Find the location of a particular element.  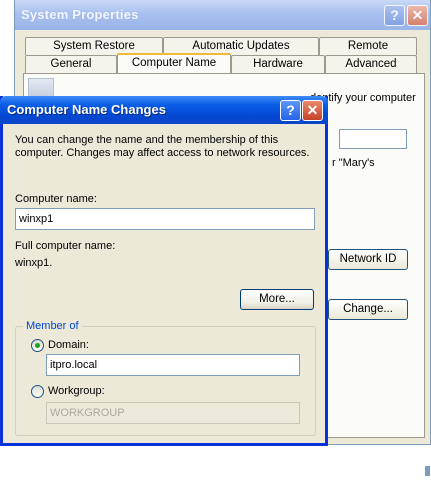

tab-label: Hardware is located at coordinates (278, 64).